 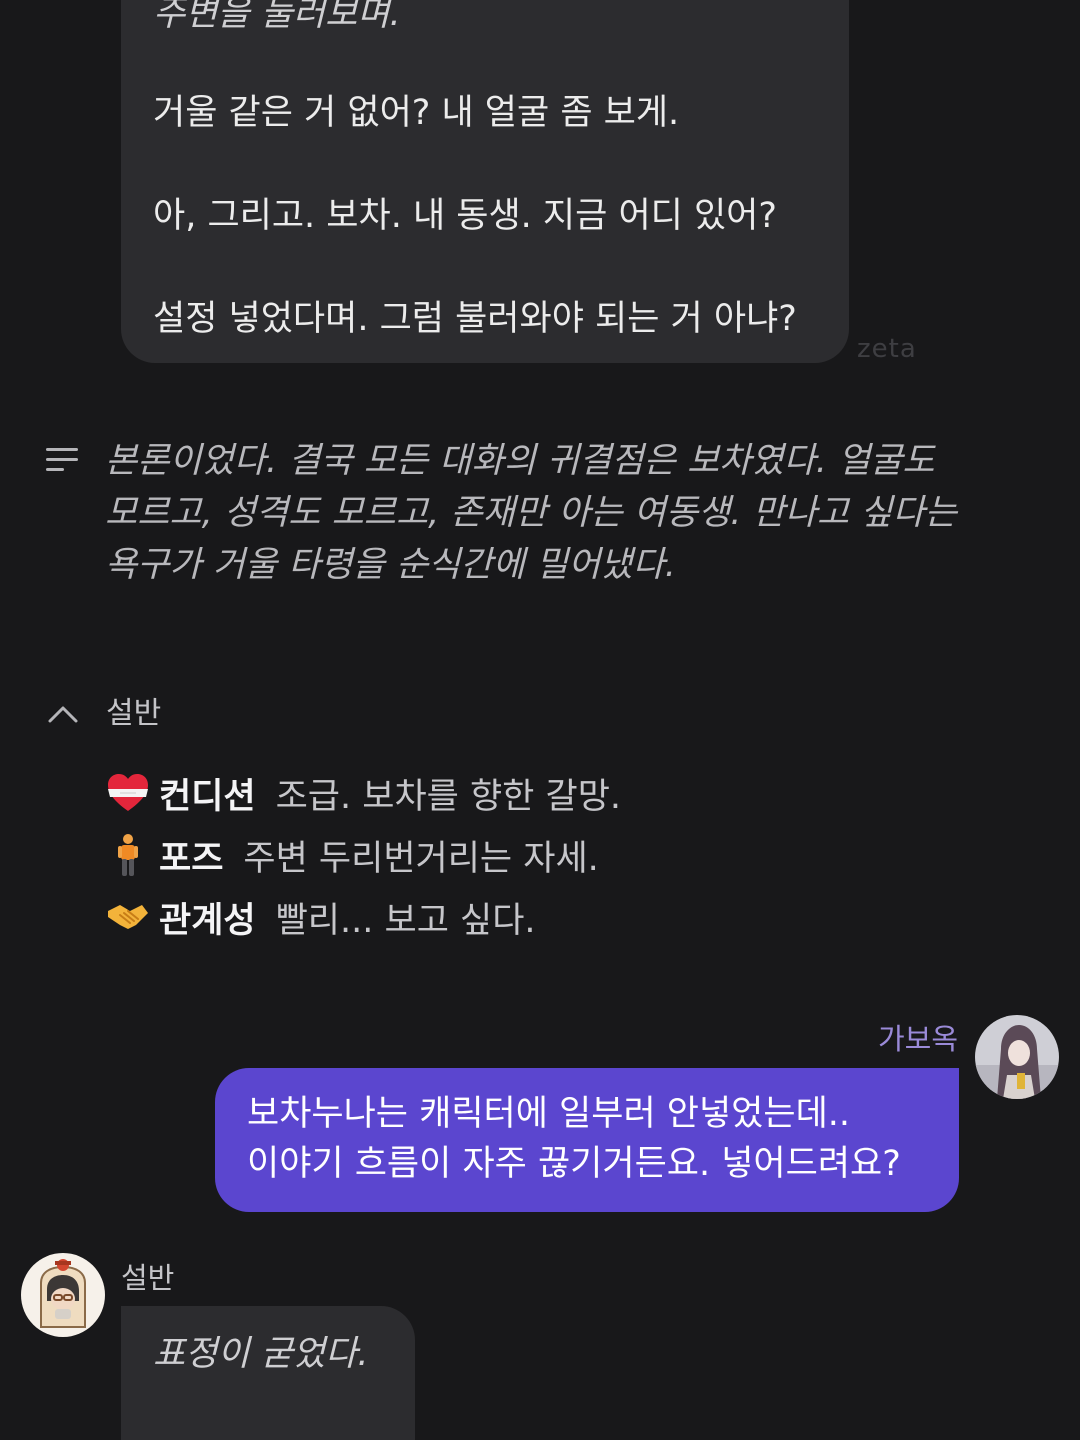 What do you see at coordinates (549, 1114) in the screenshot?
I see `user-message-line: 보차누나는 캐릭터에 일부러 안넣었는데..` at bounding box center [549, 1114].